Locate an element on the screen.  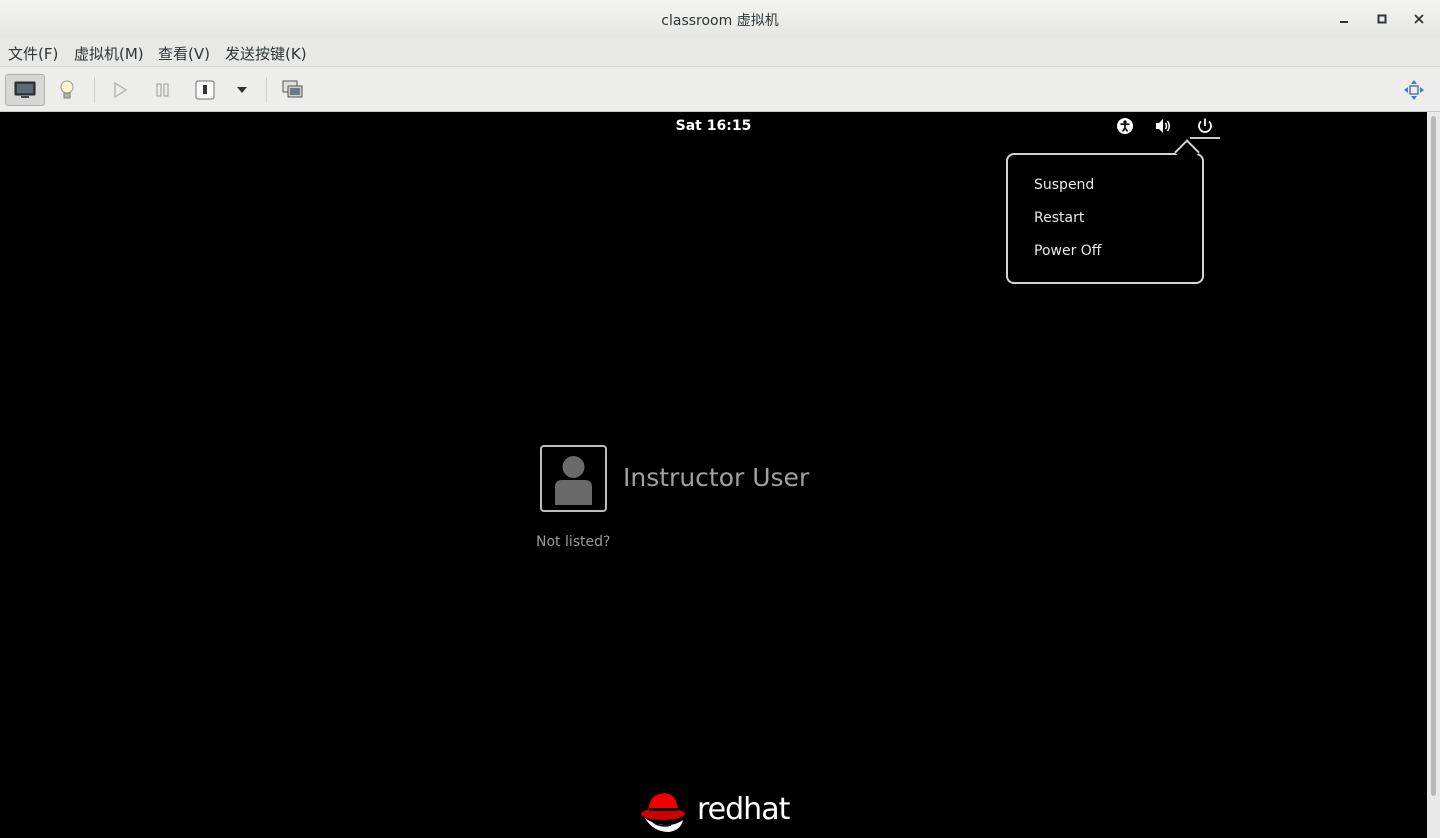
redhat-shadowman-icon is located at coordinates (663, 812).